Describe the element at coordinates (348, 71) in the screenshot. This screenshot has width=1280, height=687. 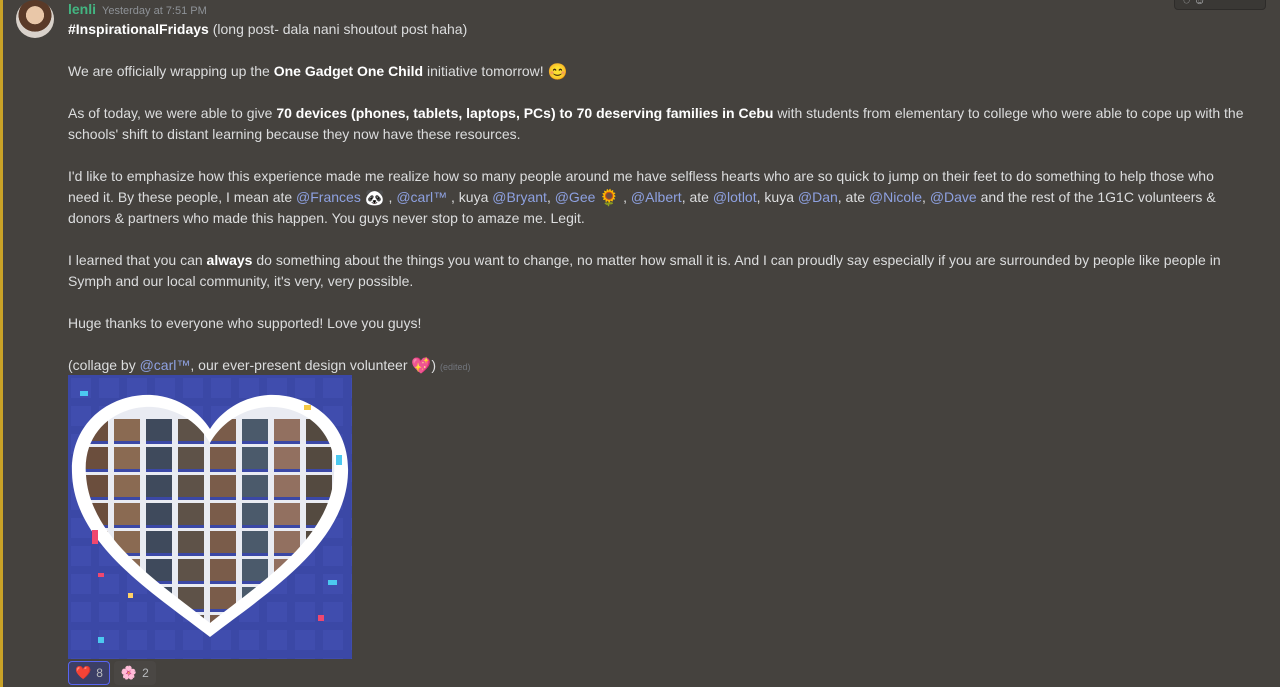
I see `initiative-name: One Gadget One Child` at that location.